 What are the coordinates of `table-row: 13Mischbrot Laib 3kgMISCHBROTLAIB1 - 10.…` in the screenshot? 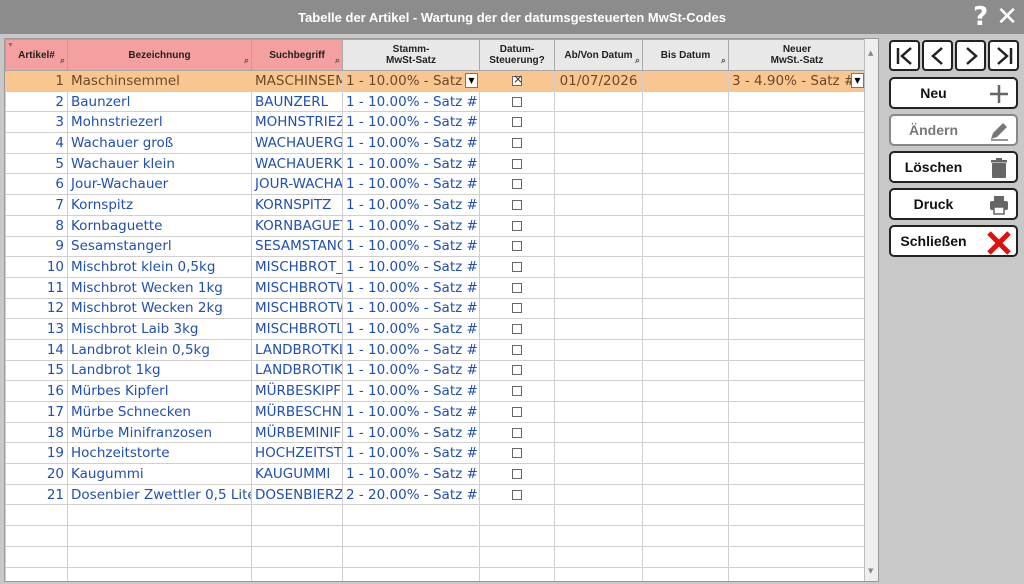 It's located at (435, 329).